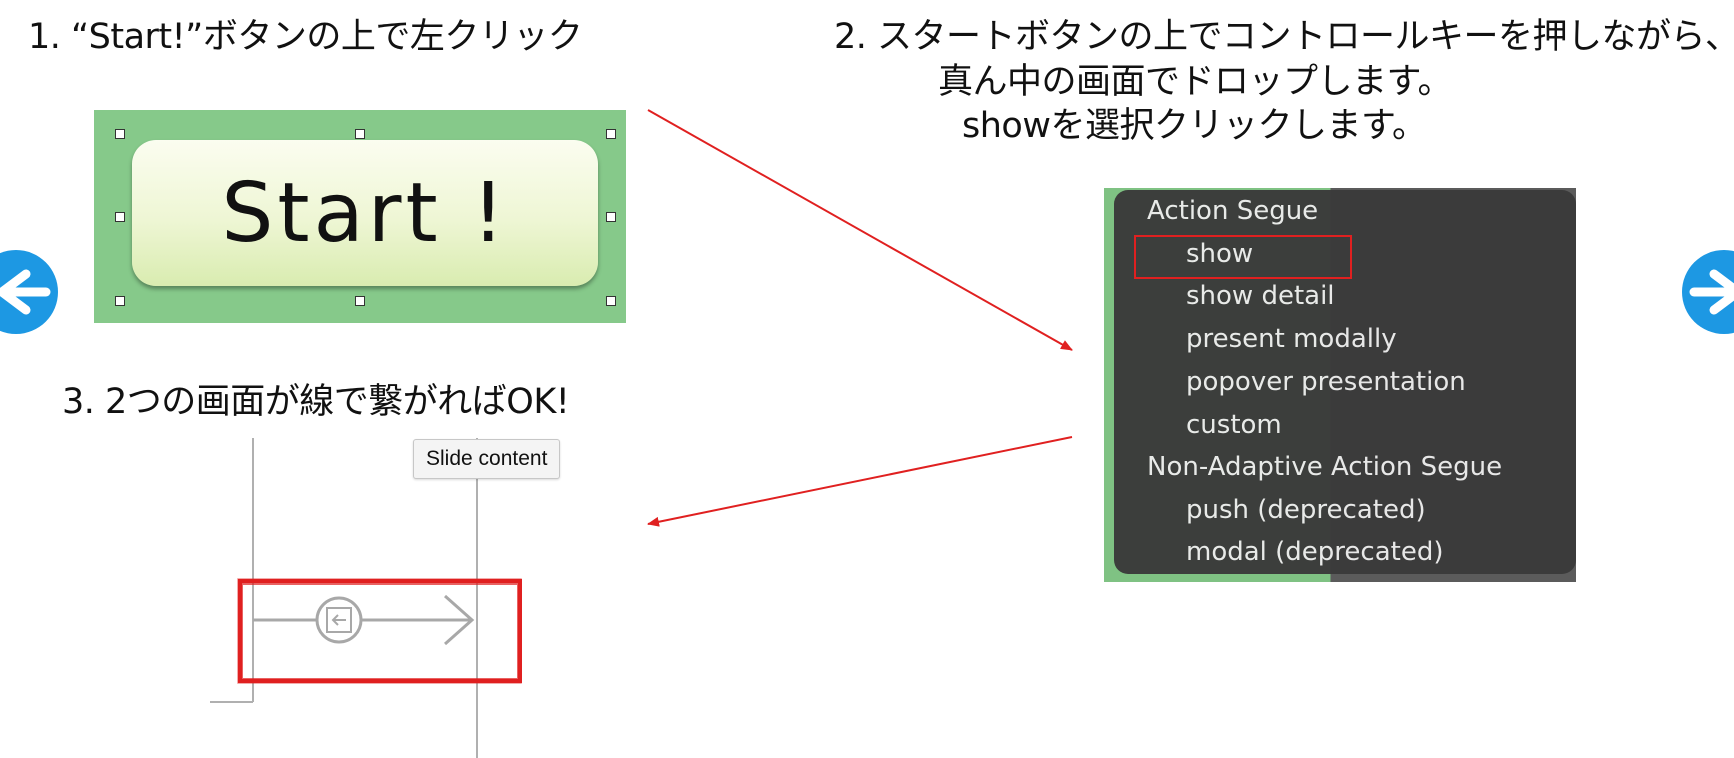 Image resolution: width=1734 pixels, height=758 pixels. I want to click on menu-item-push-deprecated: push (deprecated), so click(1306, 510).